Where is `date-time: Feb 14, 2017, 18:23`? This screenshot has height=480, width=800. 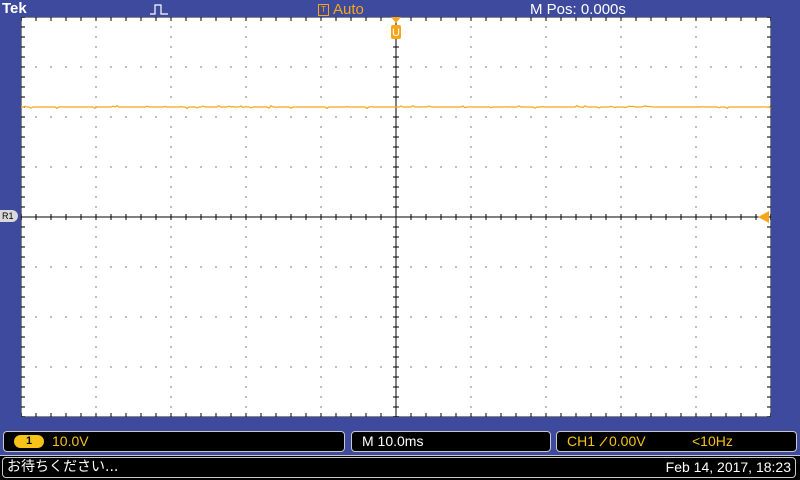
date-time: Feb 14, 2017, 18:23 is located at coordinates (728, 467).